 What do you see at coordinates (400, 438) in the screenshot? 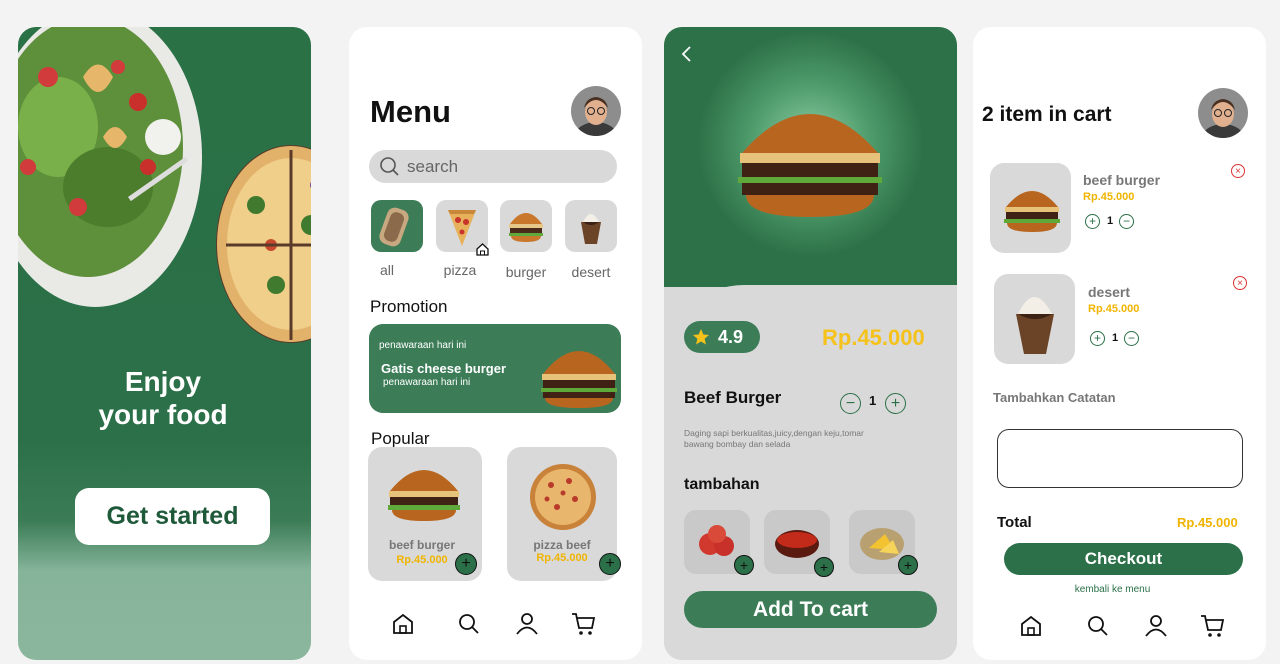
I see `popular-heading: Popular` at bounding box center [400, 438].